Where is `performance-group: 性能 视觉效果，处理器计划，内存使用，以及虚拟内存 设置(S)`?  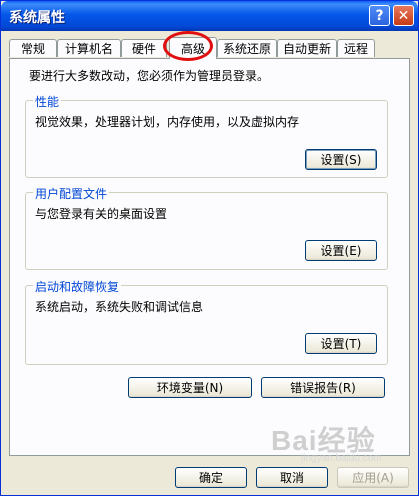 performance-group: 性能 视觉效果，处理器计划，内存使用，以及虚拟内存 设置(S) is located at coordinates (206, 135).